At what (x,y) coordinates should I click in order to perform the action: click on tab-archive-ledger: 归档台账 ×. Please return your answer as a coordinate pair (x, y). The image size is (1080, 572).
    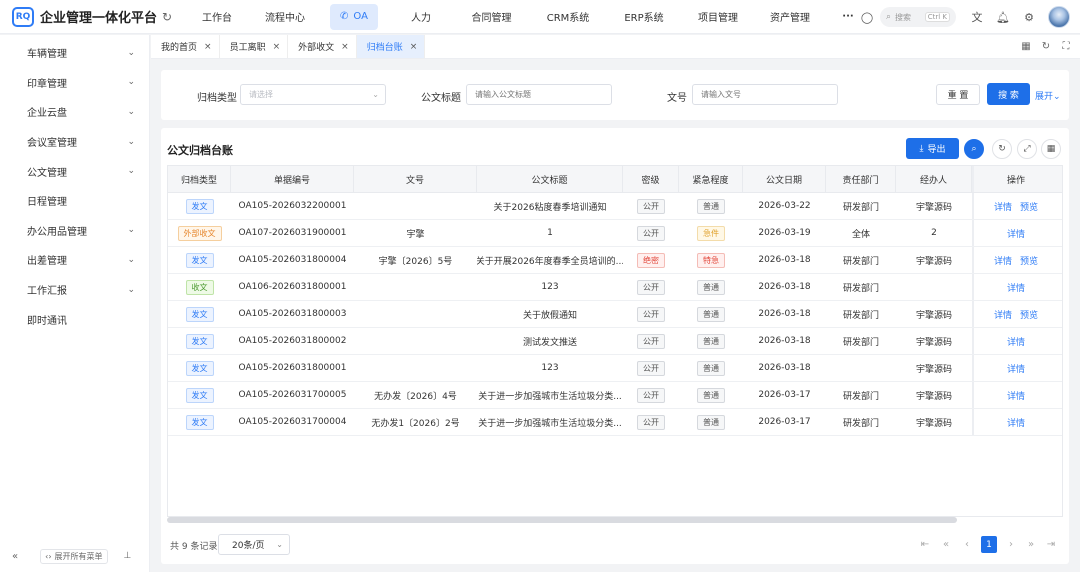
    Looking at the image, I should click on (391, 46).